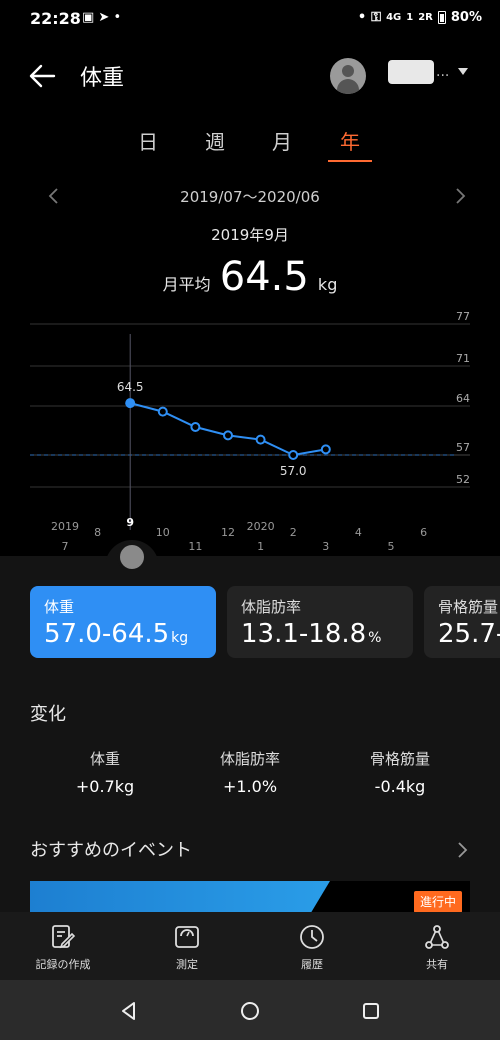  What do you see at coordinates (411, 72) in the screenshot?
I see `username-redacted` at bounding box center [411, 72].